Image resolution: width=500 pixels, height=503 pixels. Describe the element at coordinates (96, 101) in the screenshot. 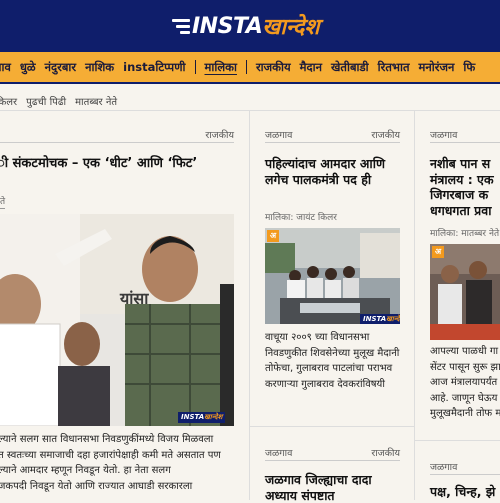

I see `subnav-item-matabbar-nete: मातब्बर नेते` at that location.